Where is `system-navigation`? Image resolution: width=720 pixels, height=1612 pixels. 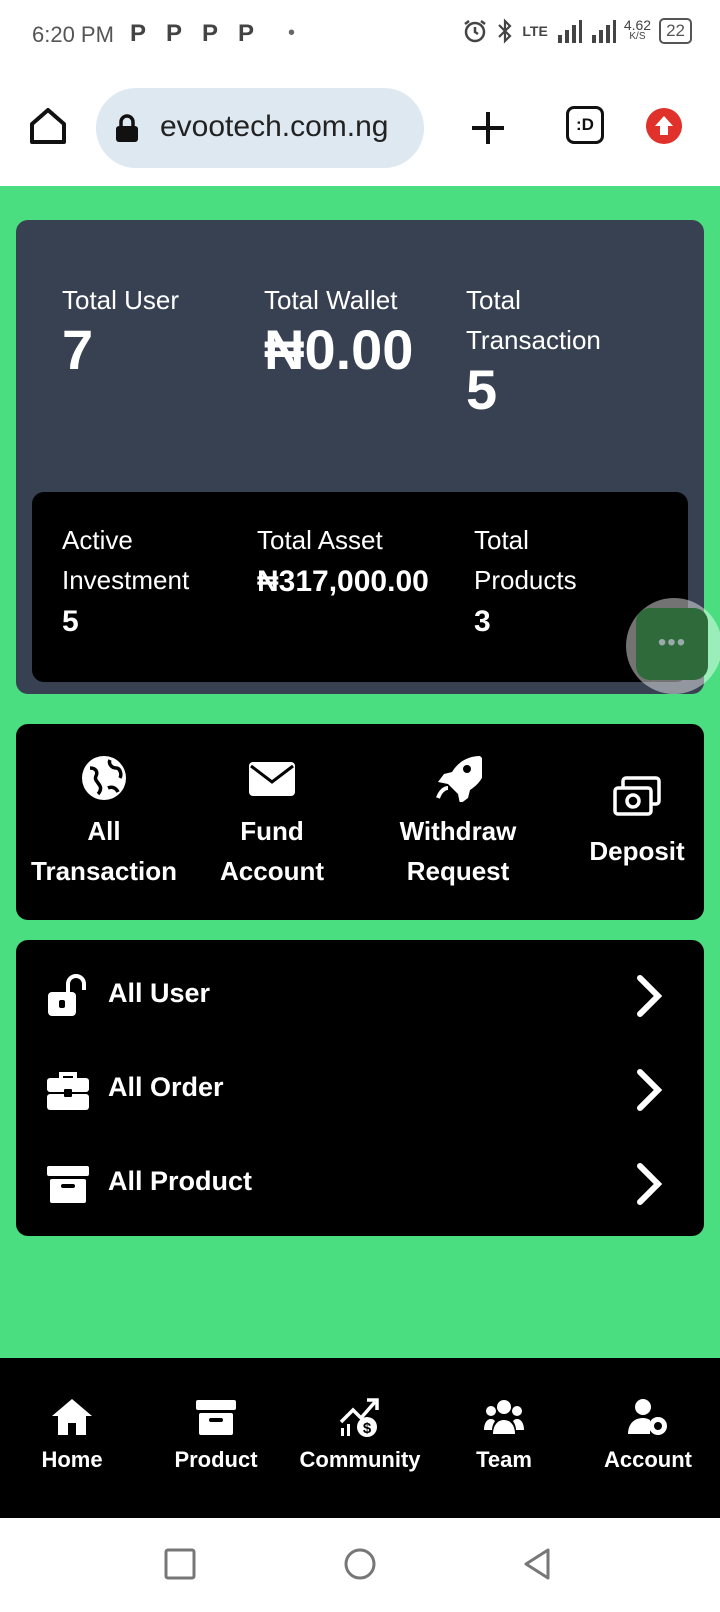 system-navigation is located at coordinates (360, 1565).